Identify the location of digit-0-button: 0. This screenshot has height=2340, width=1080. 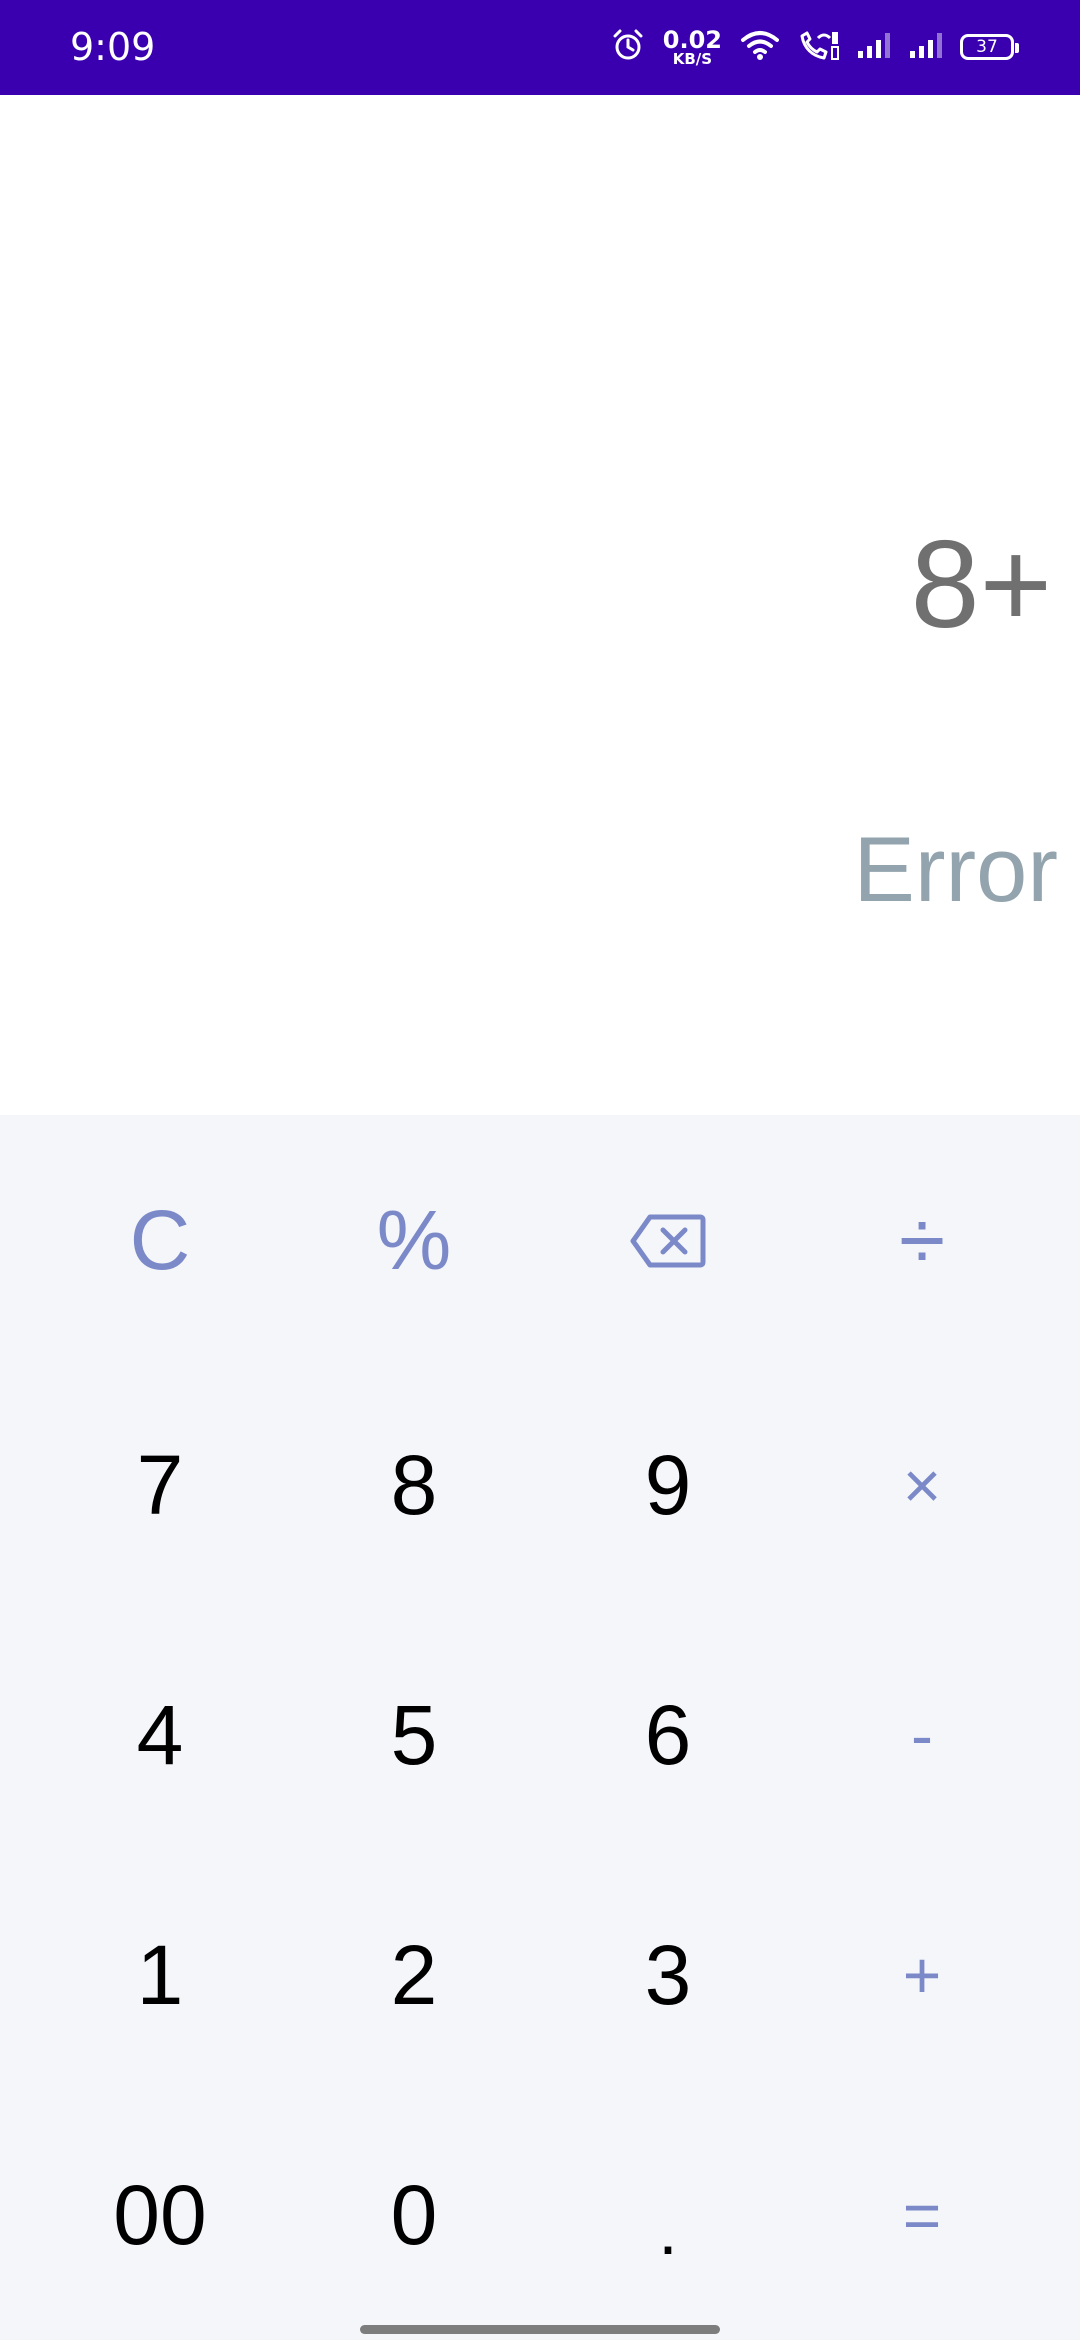
(414, 2215).